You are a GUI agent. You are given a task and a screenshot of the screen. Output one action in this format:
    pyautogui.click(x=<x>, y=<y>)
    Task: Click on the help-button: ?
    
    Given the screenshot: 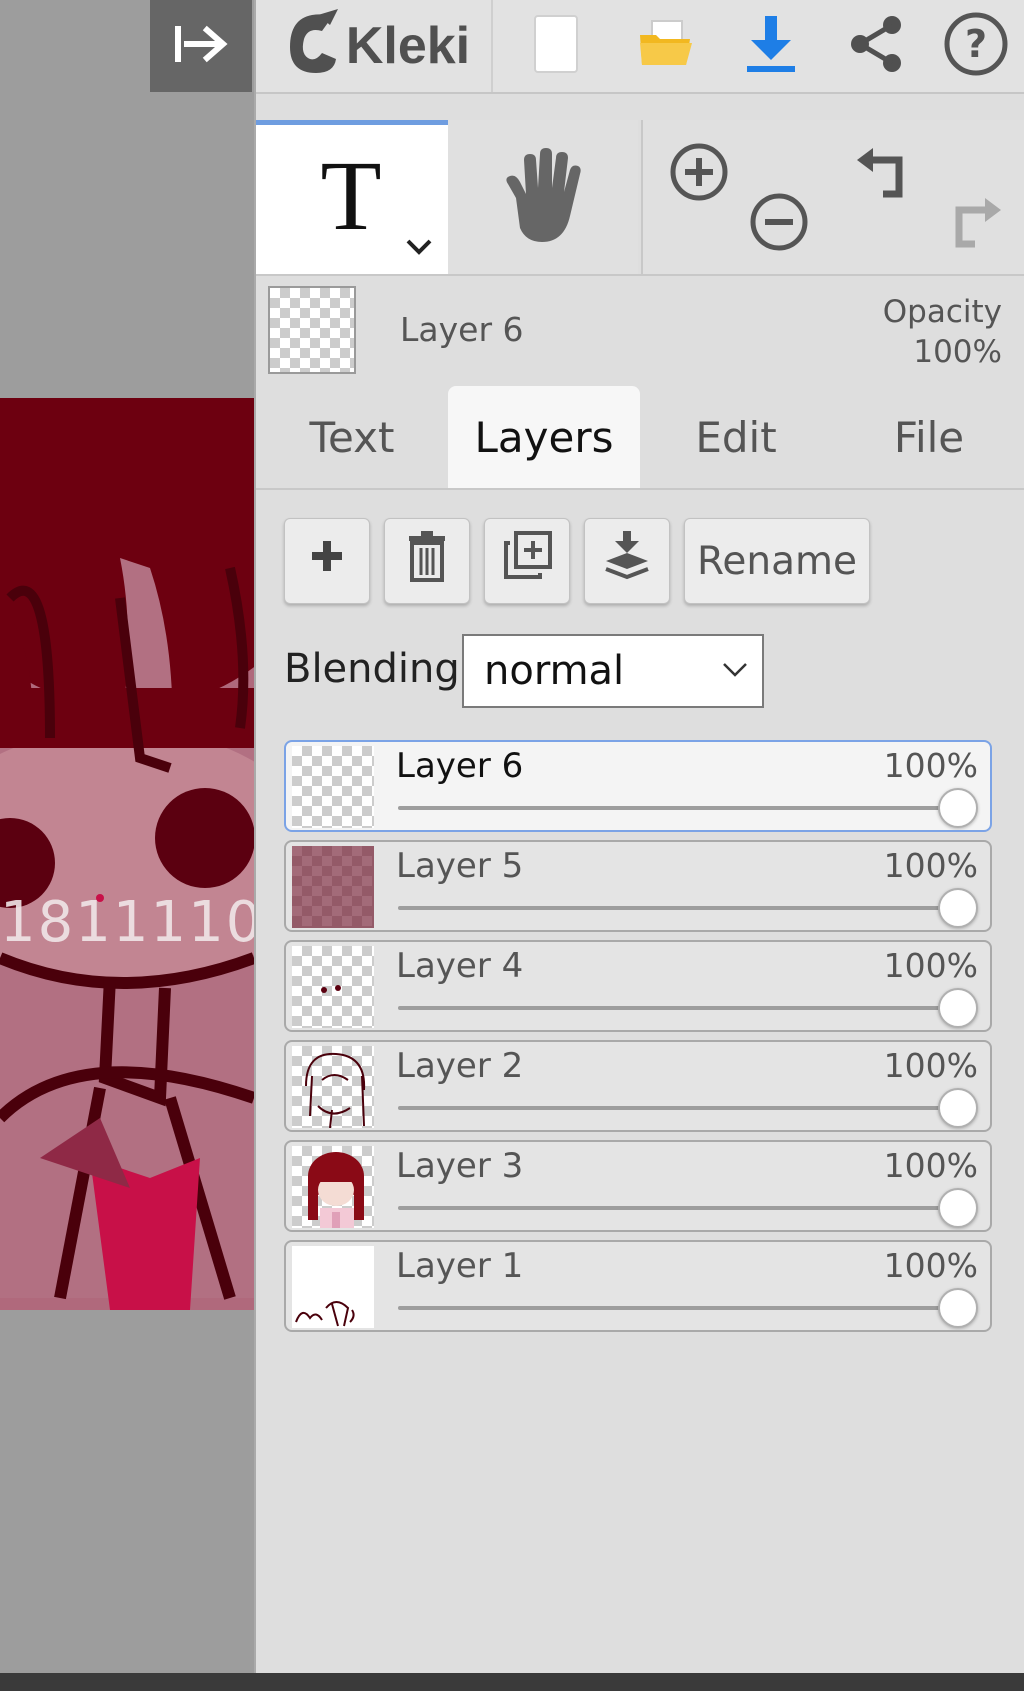 What is the action you would take?
    pyautogui.click(x=975, y=46)
    